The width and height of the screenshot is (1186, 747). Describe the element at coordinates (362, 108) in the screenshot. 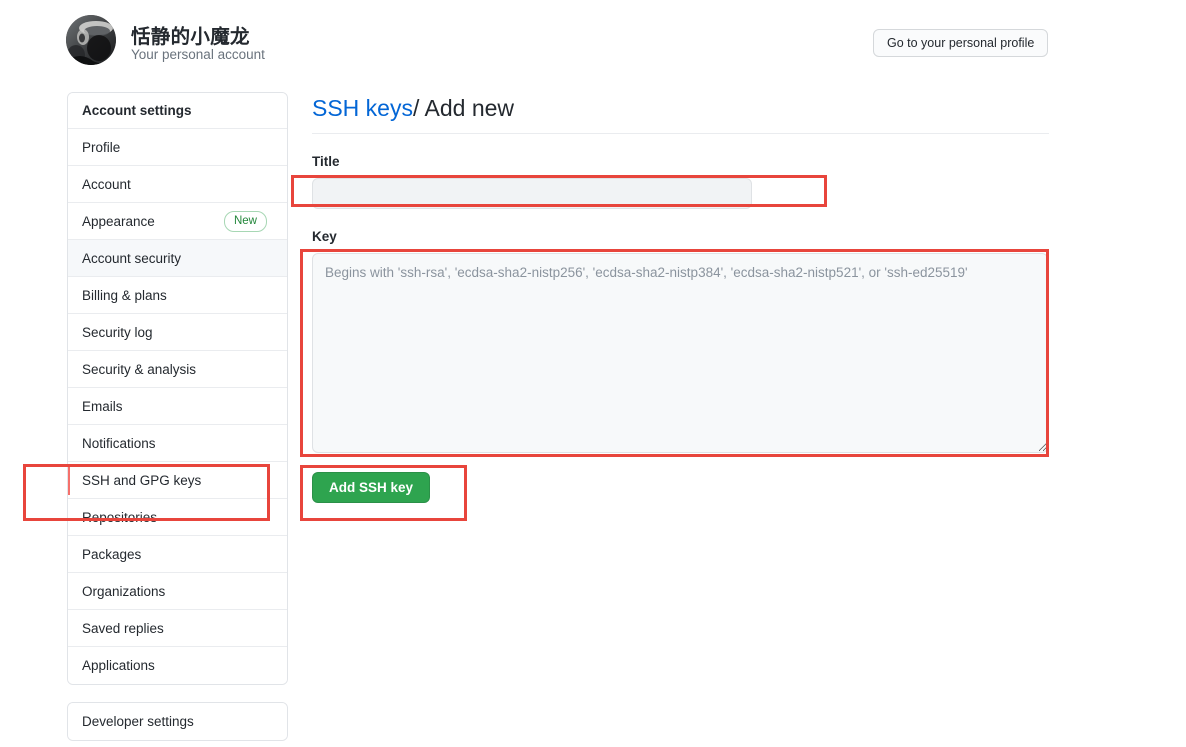

I see `breadcrumb-ssh-keys-link: SSH keys` at that location.